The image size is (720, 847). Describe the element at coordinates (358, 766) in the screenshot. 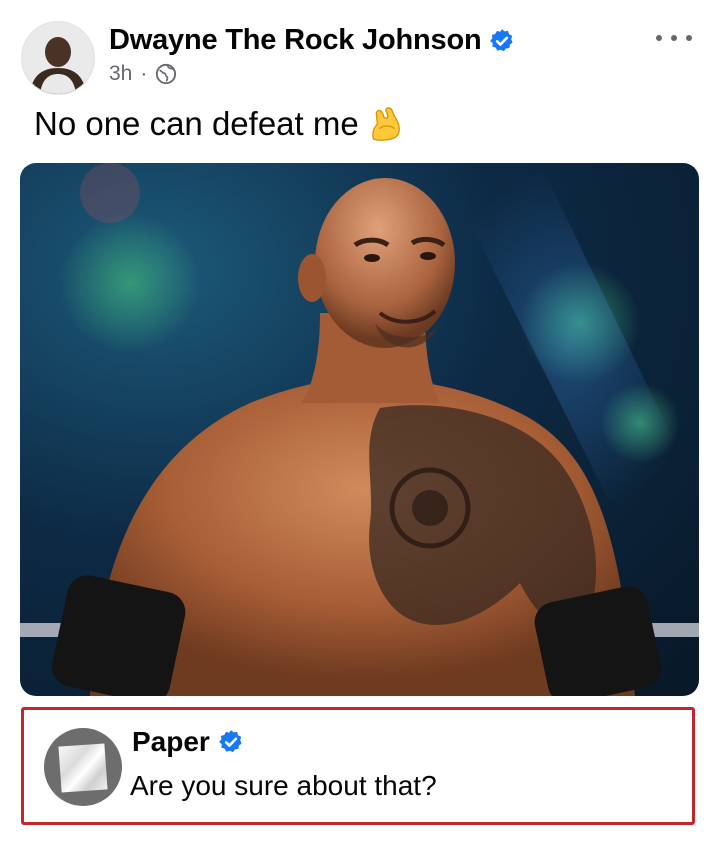

I see `highlighted-comment: Paper Are you sure about that?` at that location.